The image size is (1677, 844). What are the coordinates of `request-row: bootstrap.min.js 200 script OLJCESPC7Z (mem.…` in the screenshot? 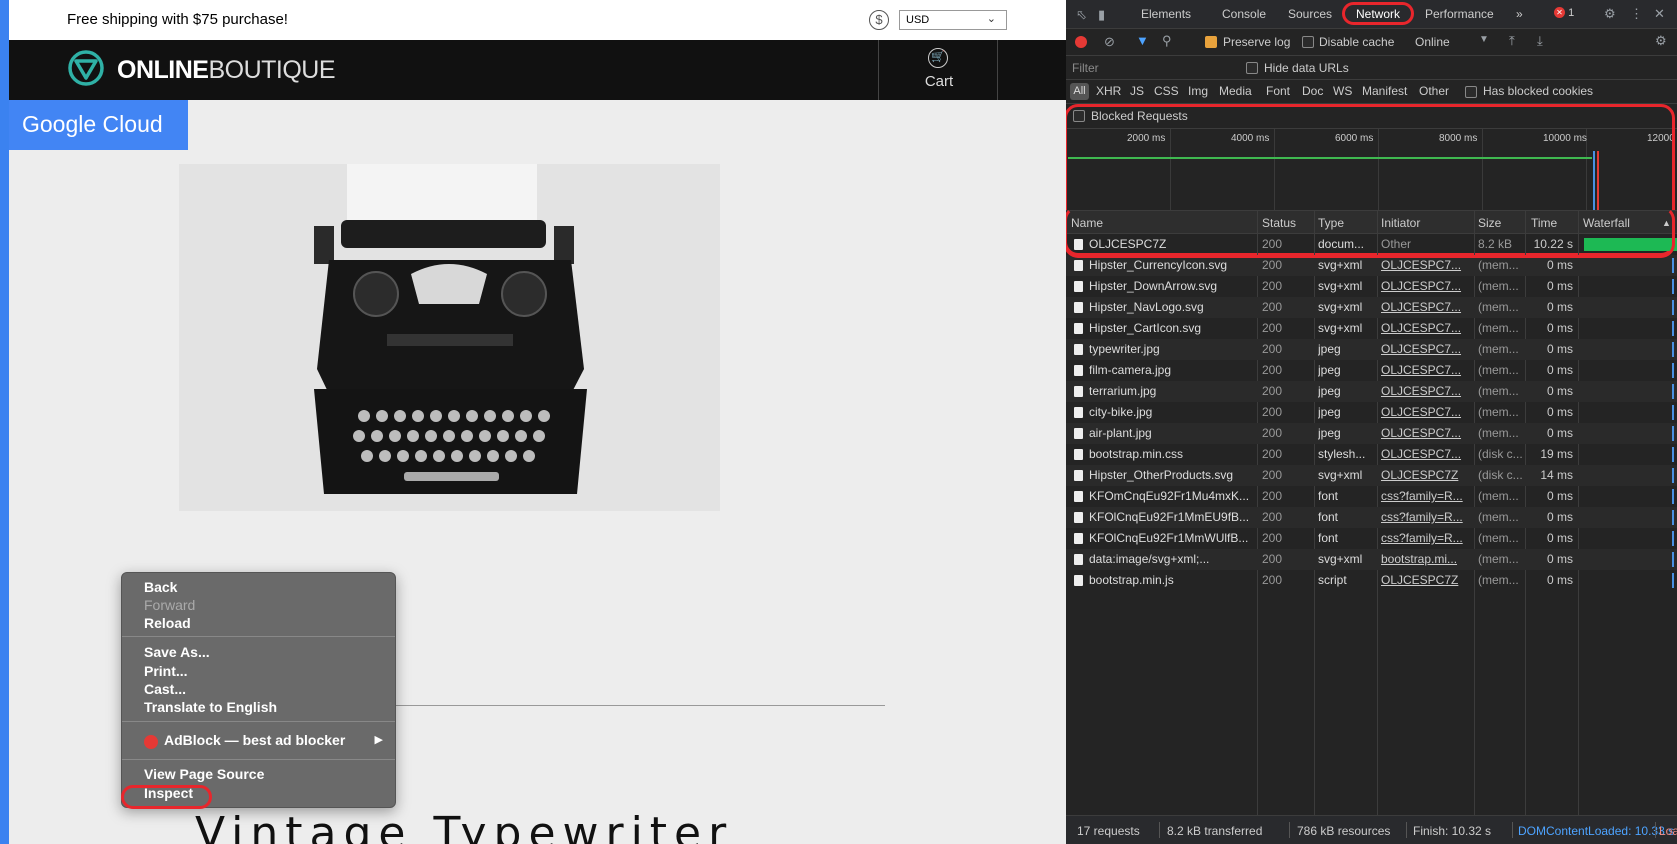 It's located at (1371, 580).